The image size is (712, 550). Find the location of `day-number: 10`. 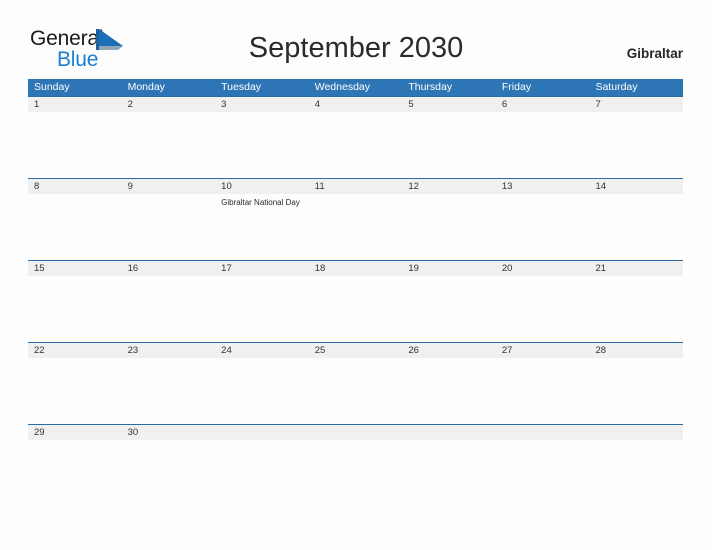

day-number: 10 is located at coordinates (262, 186).